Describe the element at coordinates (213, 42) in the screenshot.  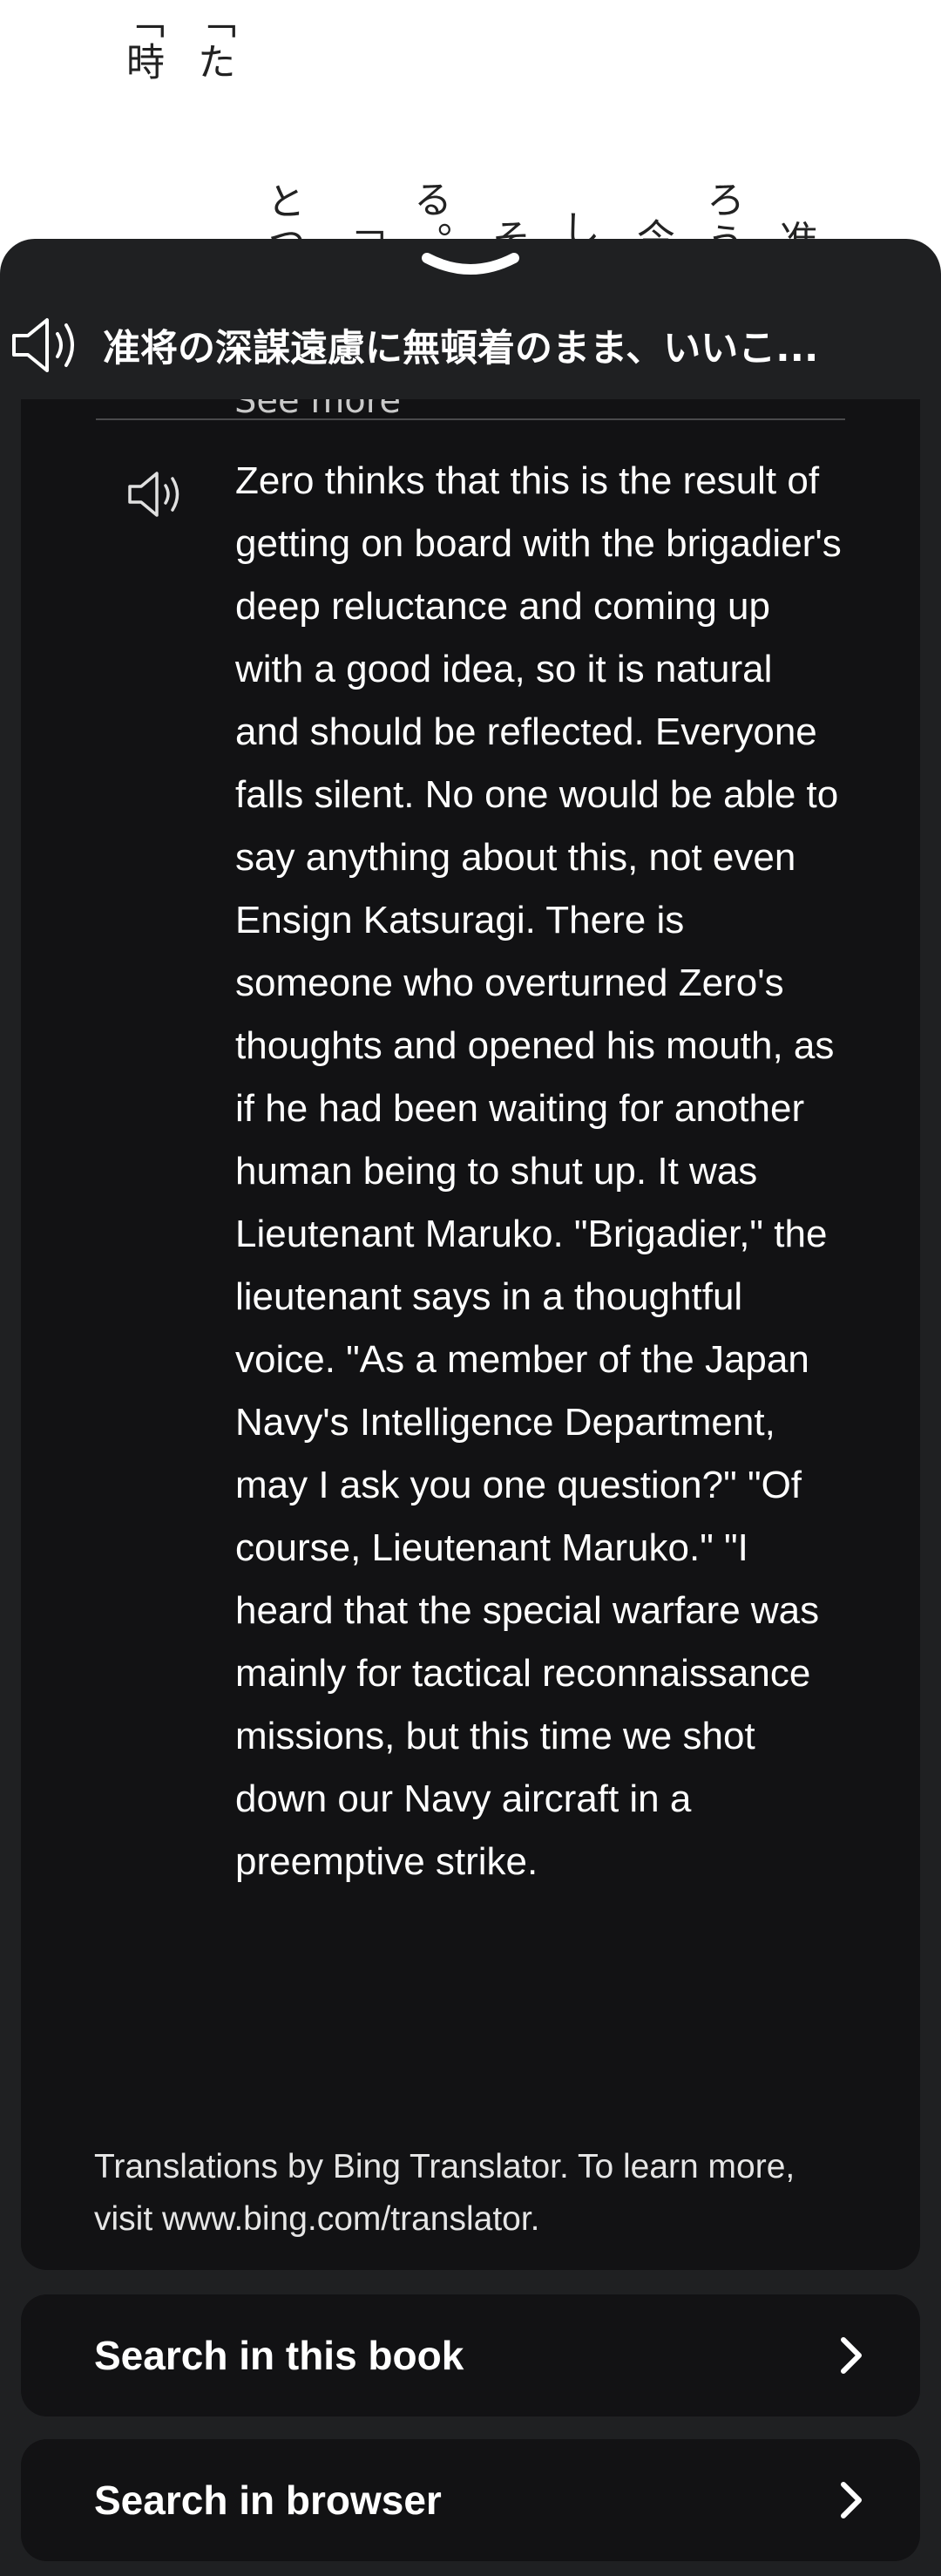
I see `book-text-column: 「た` at that location.